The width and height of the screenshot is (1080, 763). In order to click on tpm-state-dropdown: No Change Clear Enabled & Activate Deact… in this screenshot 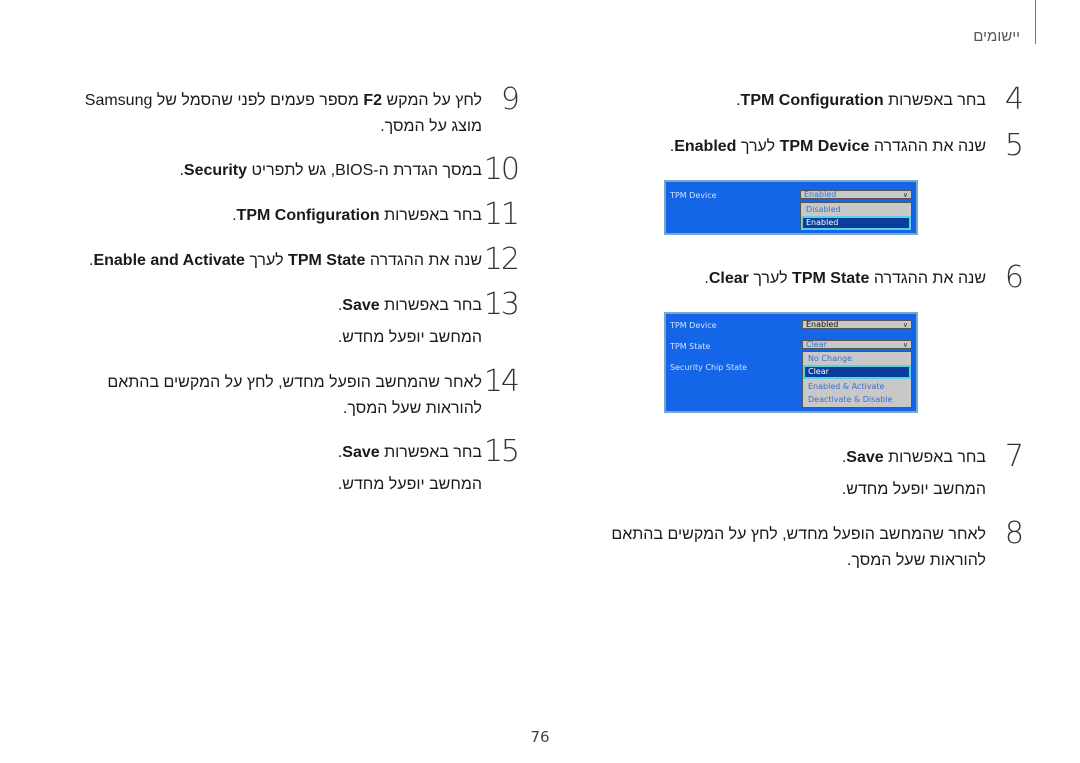, I will do `click(857, 379)`.